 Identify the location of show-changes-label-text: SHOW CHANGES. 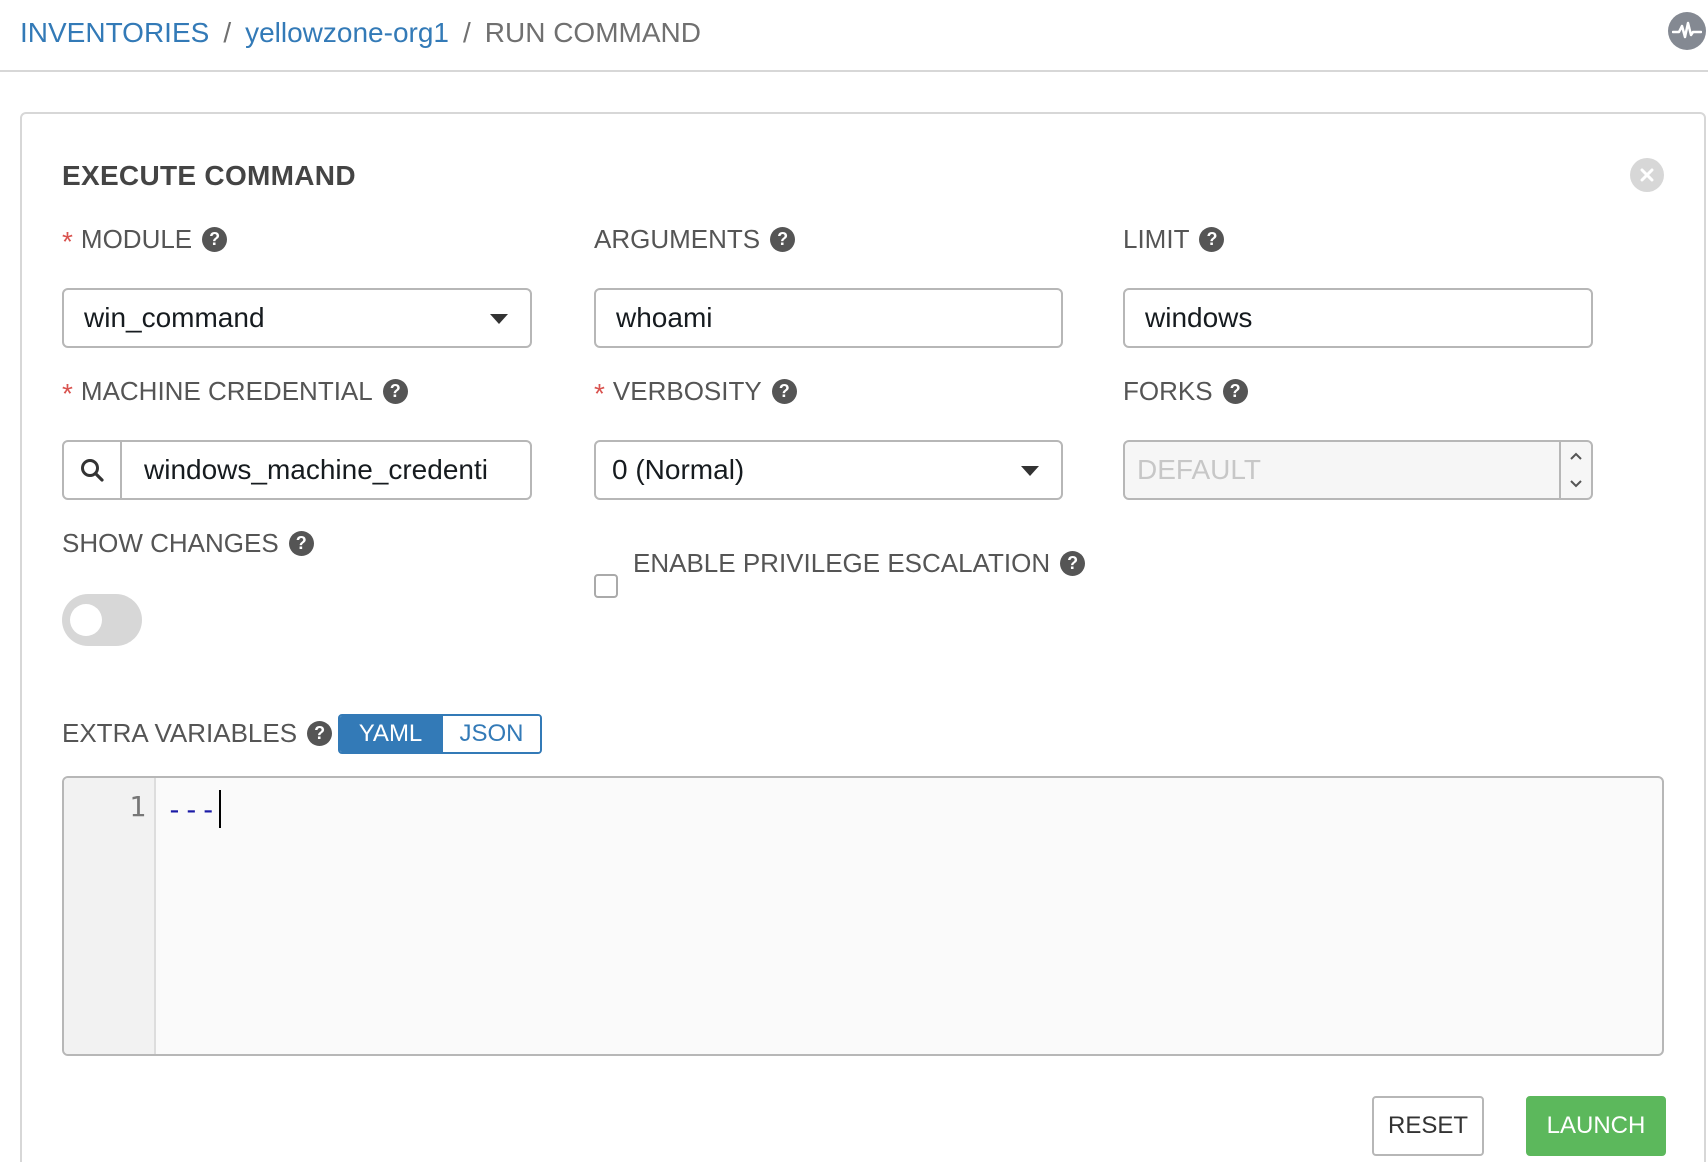
(170, 543).